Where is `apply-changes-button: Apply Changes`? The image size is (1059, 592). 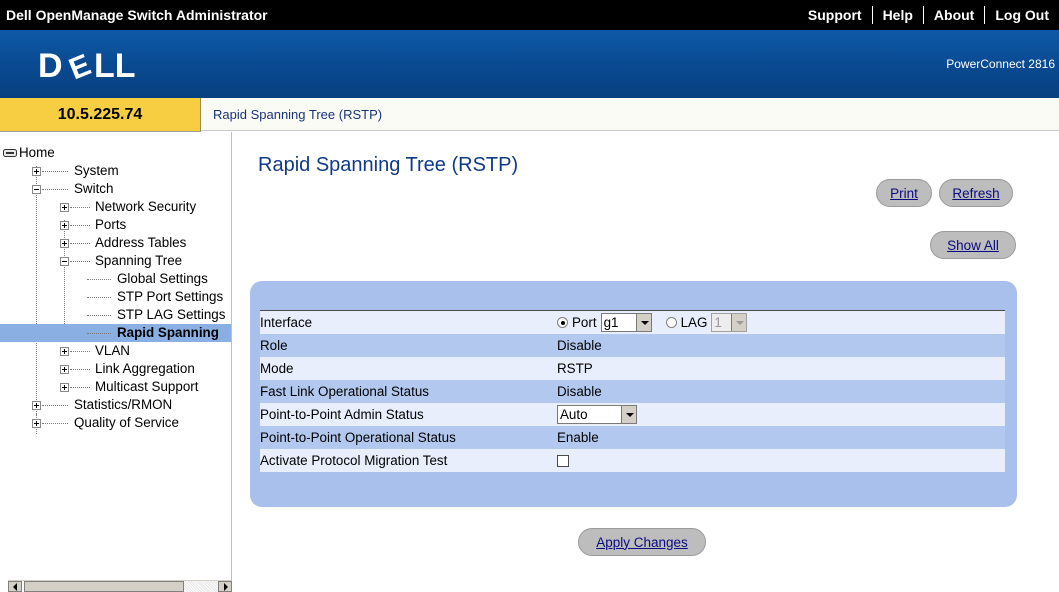
apply-changes-button: Apply Changes is located at coordinates (642, 542).